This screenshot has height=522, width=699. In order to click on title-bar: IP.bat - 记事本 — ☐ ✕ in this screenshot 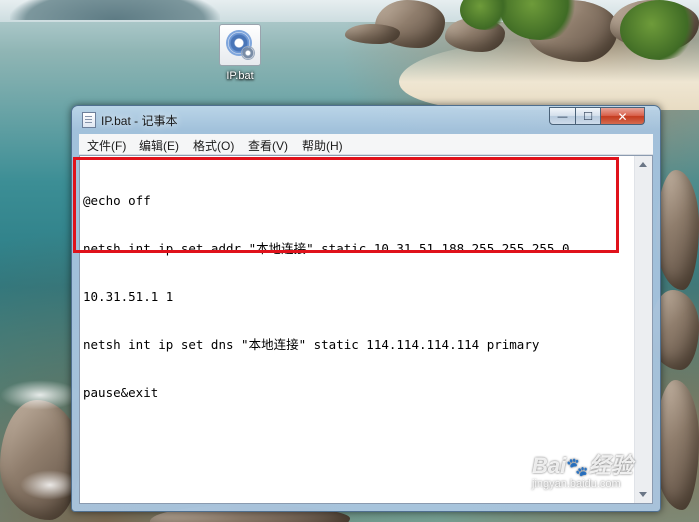, I will do `click(366, 119)`.